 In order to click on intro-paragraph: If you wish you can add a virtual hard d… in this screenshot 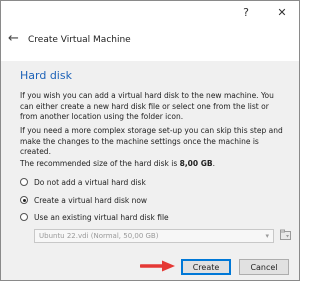, I will do `click(147, 106)`.